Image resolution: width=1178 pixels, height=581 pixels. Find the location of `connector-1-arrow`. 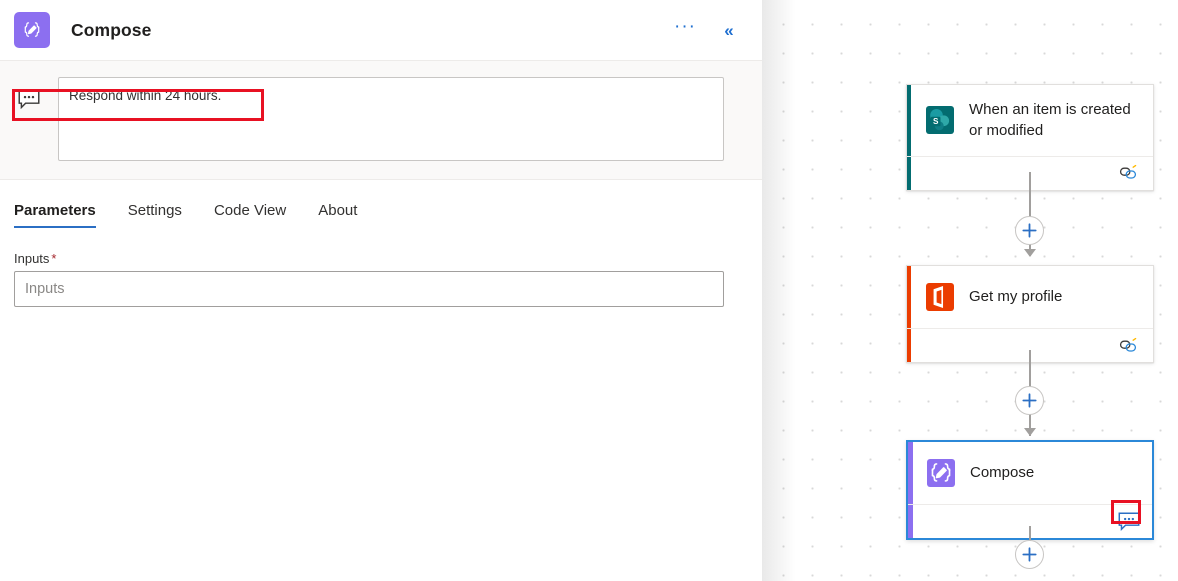

connector-1-arrow is located at coordinates (1030, 253).